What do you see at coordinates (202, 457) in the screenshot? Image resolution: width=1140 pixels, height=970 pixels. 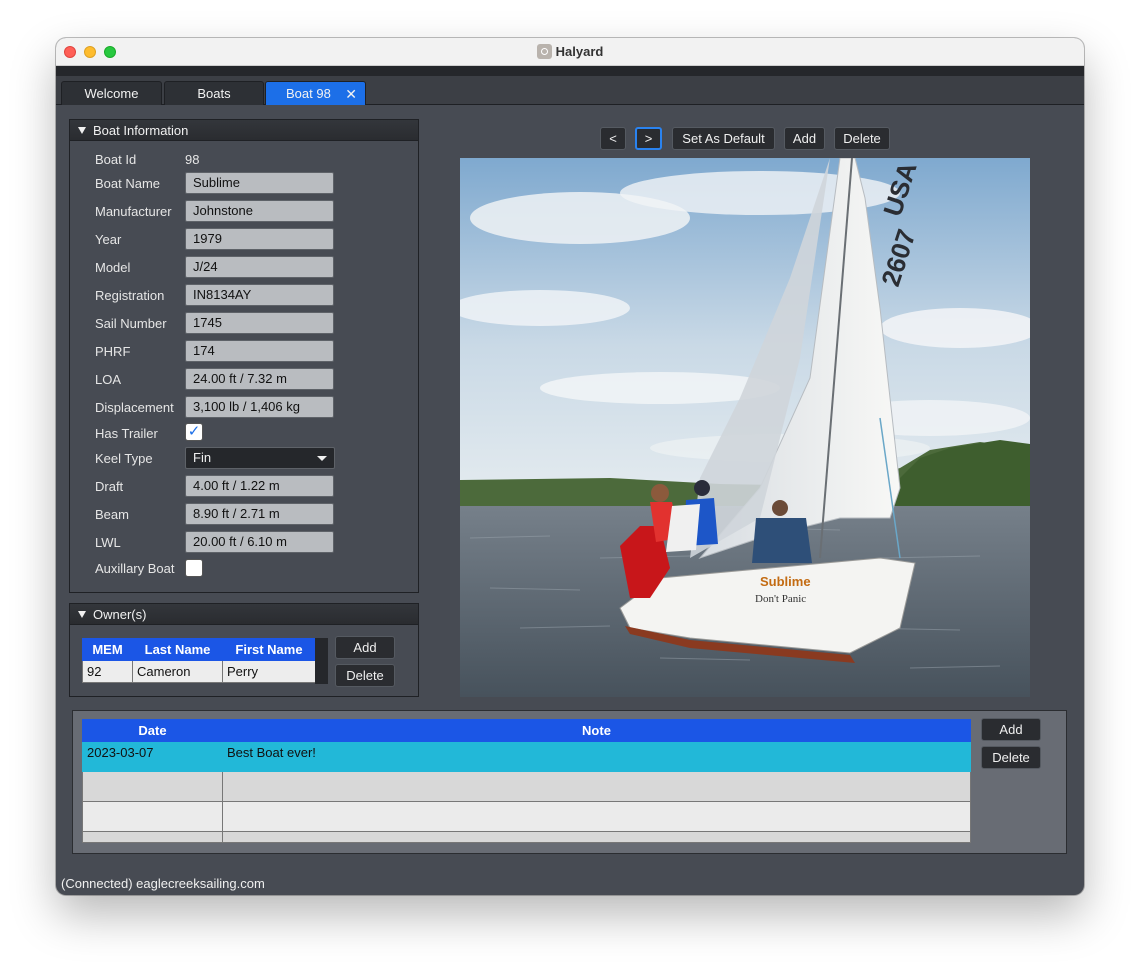 I see `keel-type-value: Fin` at bounding box center [202, 457].